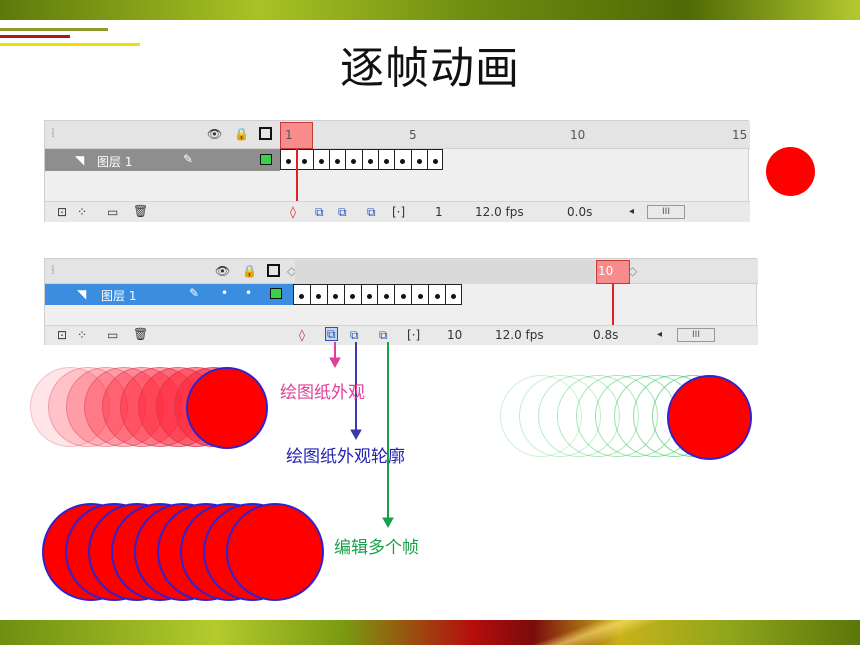  Describe the element at coordinates (335, 355) in the screenshot. I see `pink-arrow` at that location.